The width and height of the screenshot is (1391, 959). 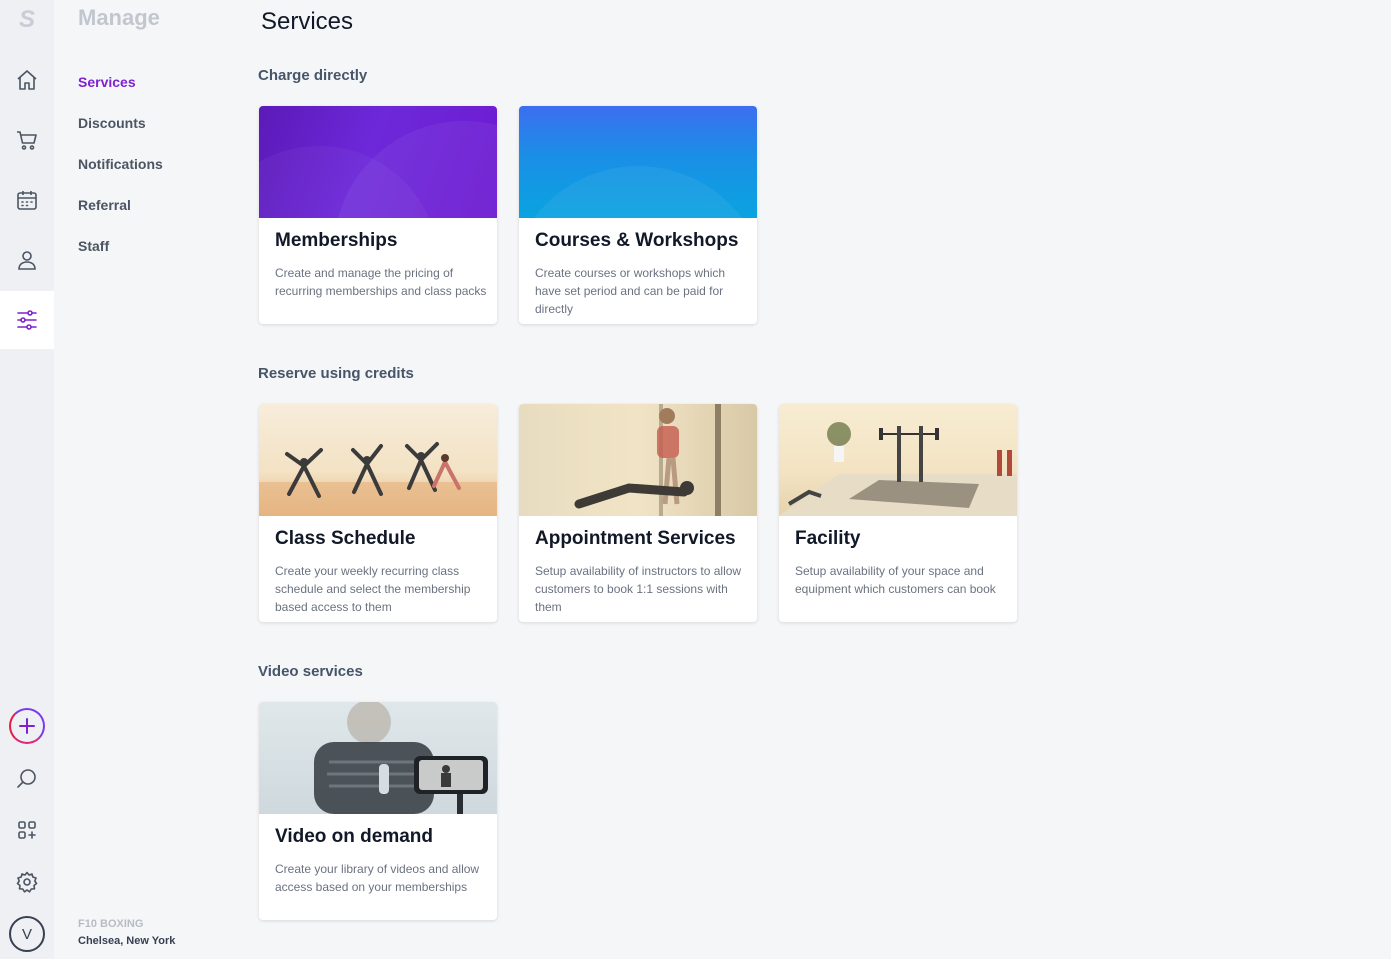 I want to click on cart-icon, so click(x=27, y=140).